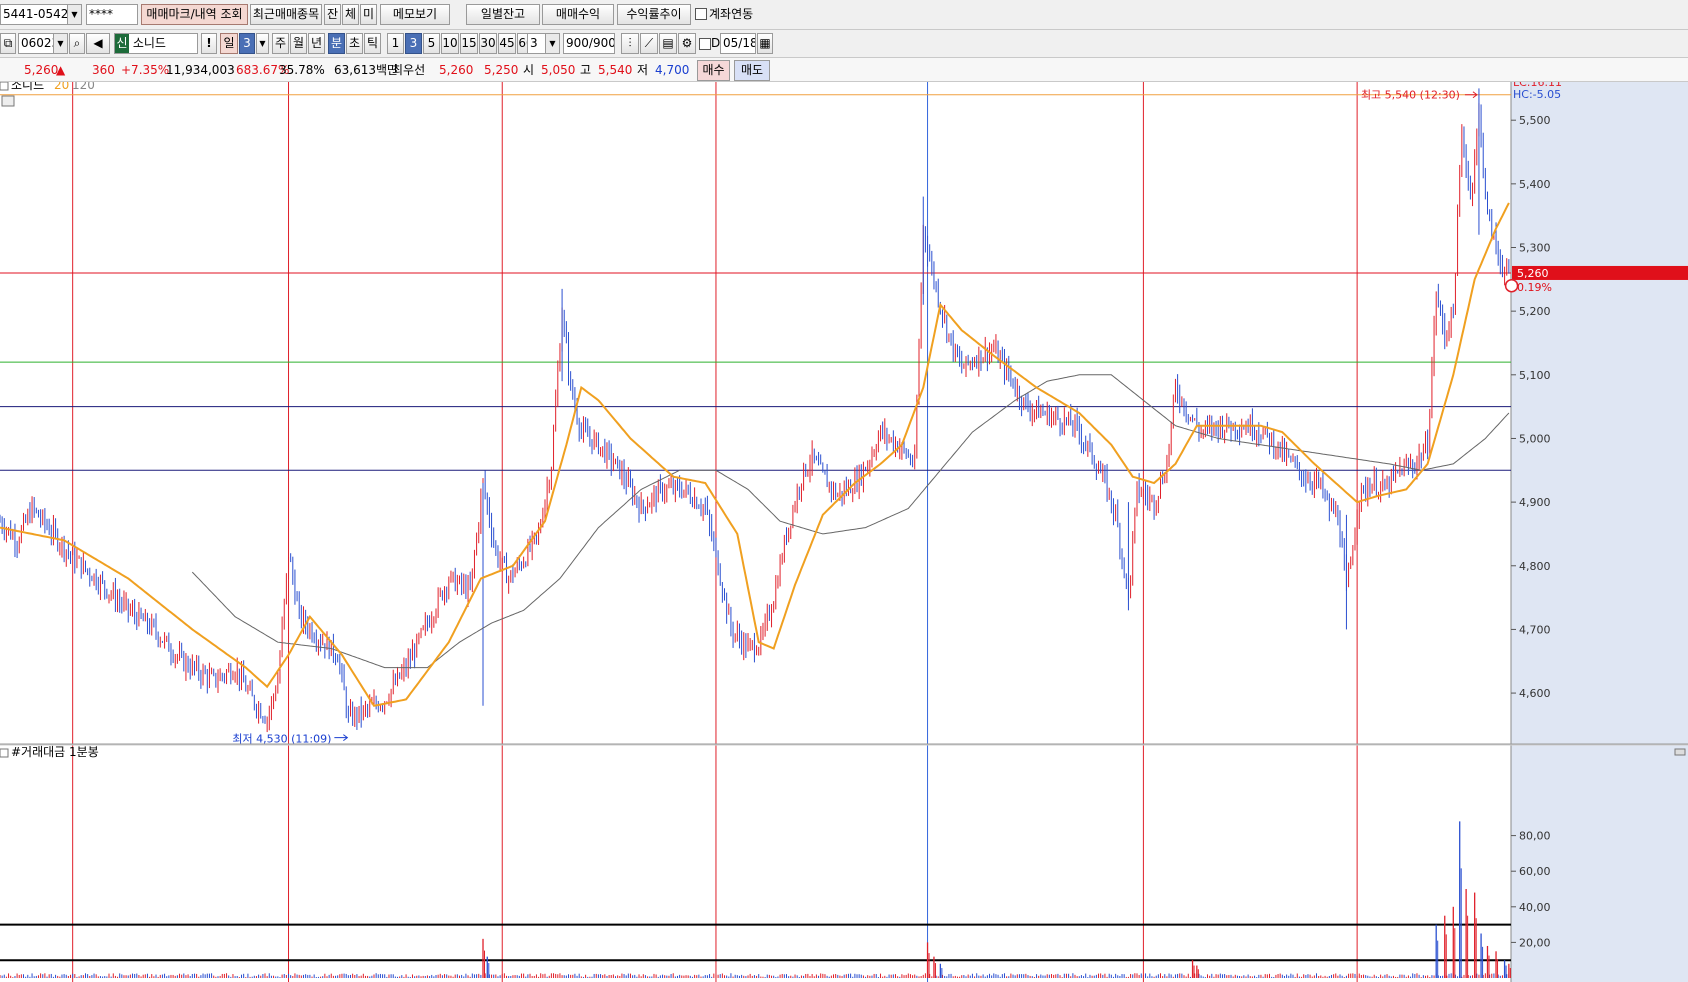 The image size is (1688, 982). What do you see at coordinates (1535, 248) in the screenshot?
I see `y-tick-label: 5,300` at bounding box center [1535, 248].